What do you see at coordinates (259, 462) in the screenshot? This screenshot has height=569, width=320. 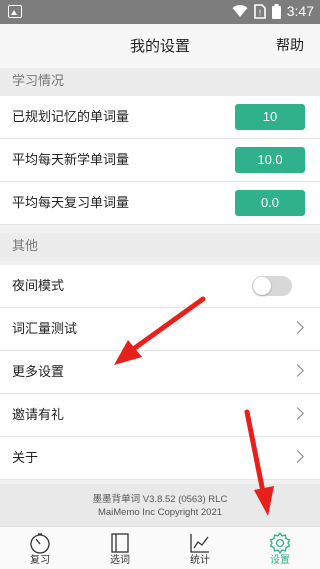 I see `arrow-to-settings-tab` at bounding box center [259, 462].